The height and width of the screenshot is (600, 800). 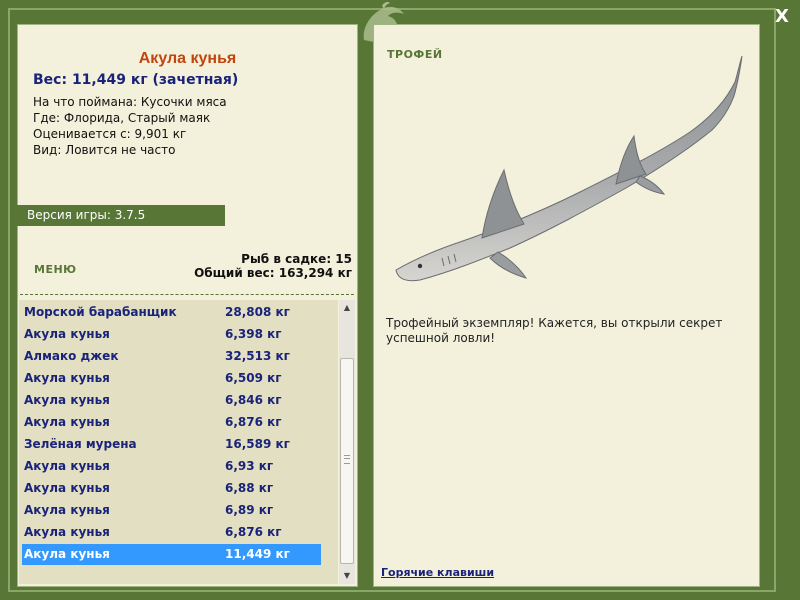 What do you see at coordinates (257, 554) in the screenshot?
I see `list-item-weight: 11,449 кг` at bounding box center [257, 554].